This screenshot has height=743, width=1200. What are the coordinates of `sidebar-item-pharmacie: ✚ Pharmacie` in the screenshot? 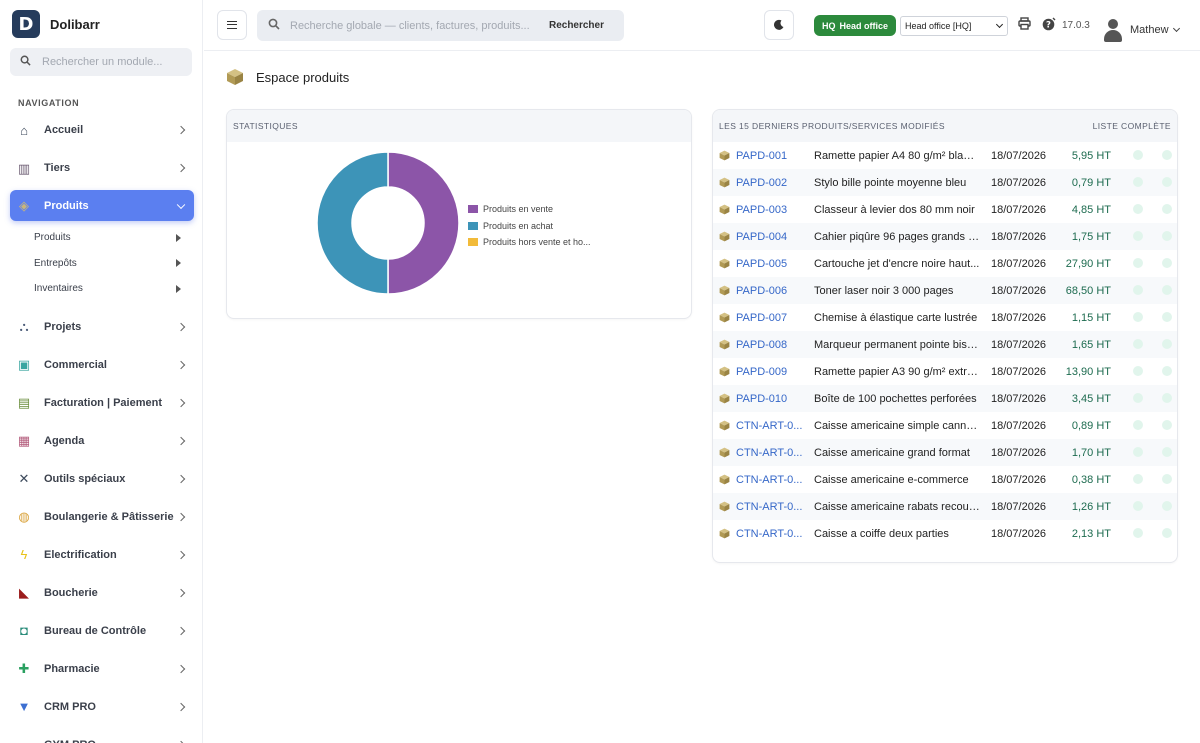 It's located at (102, 669).